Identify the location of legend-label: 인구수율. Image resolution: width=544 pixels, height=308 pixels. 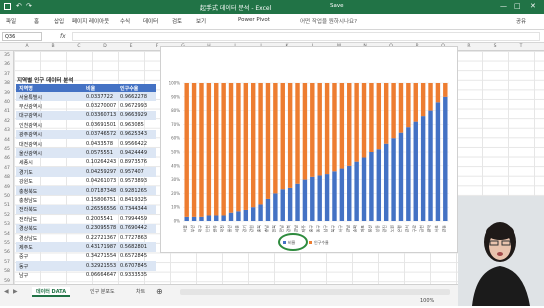
(321, 242).